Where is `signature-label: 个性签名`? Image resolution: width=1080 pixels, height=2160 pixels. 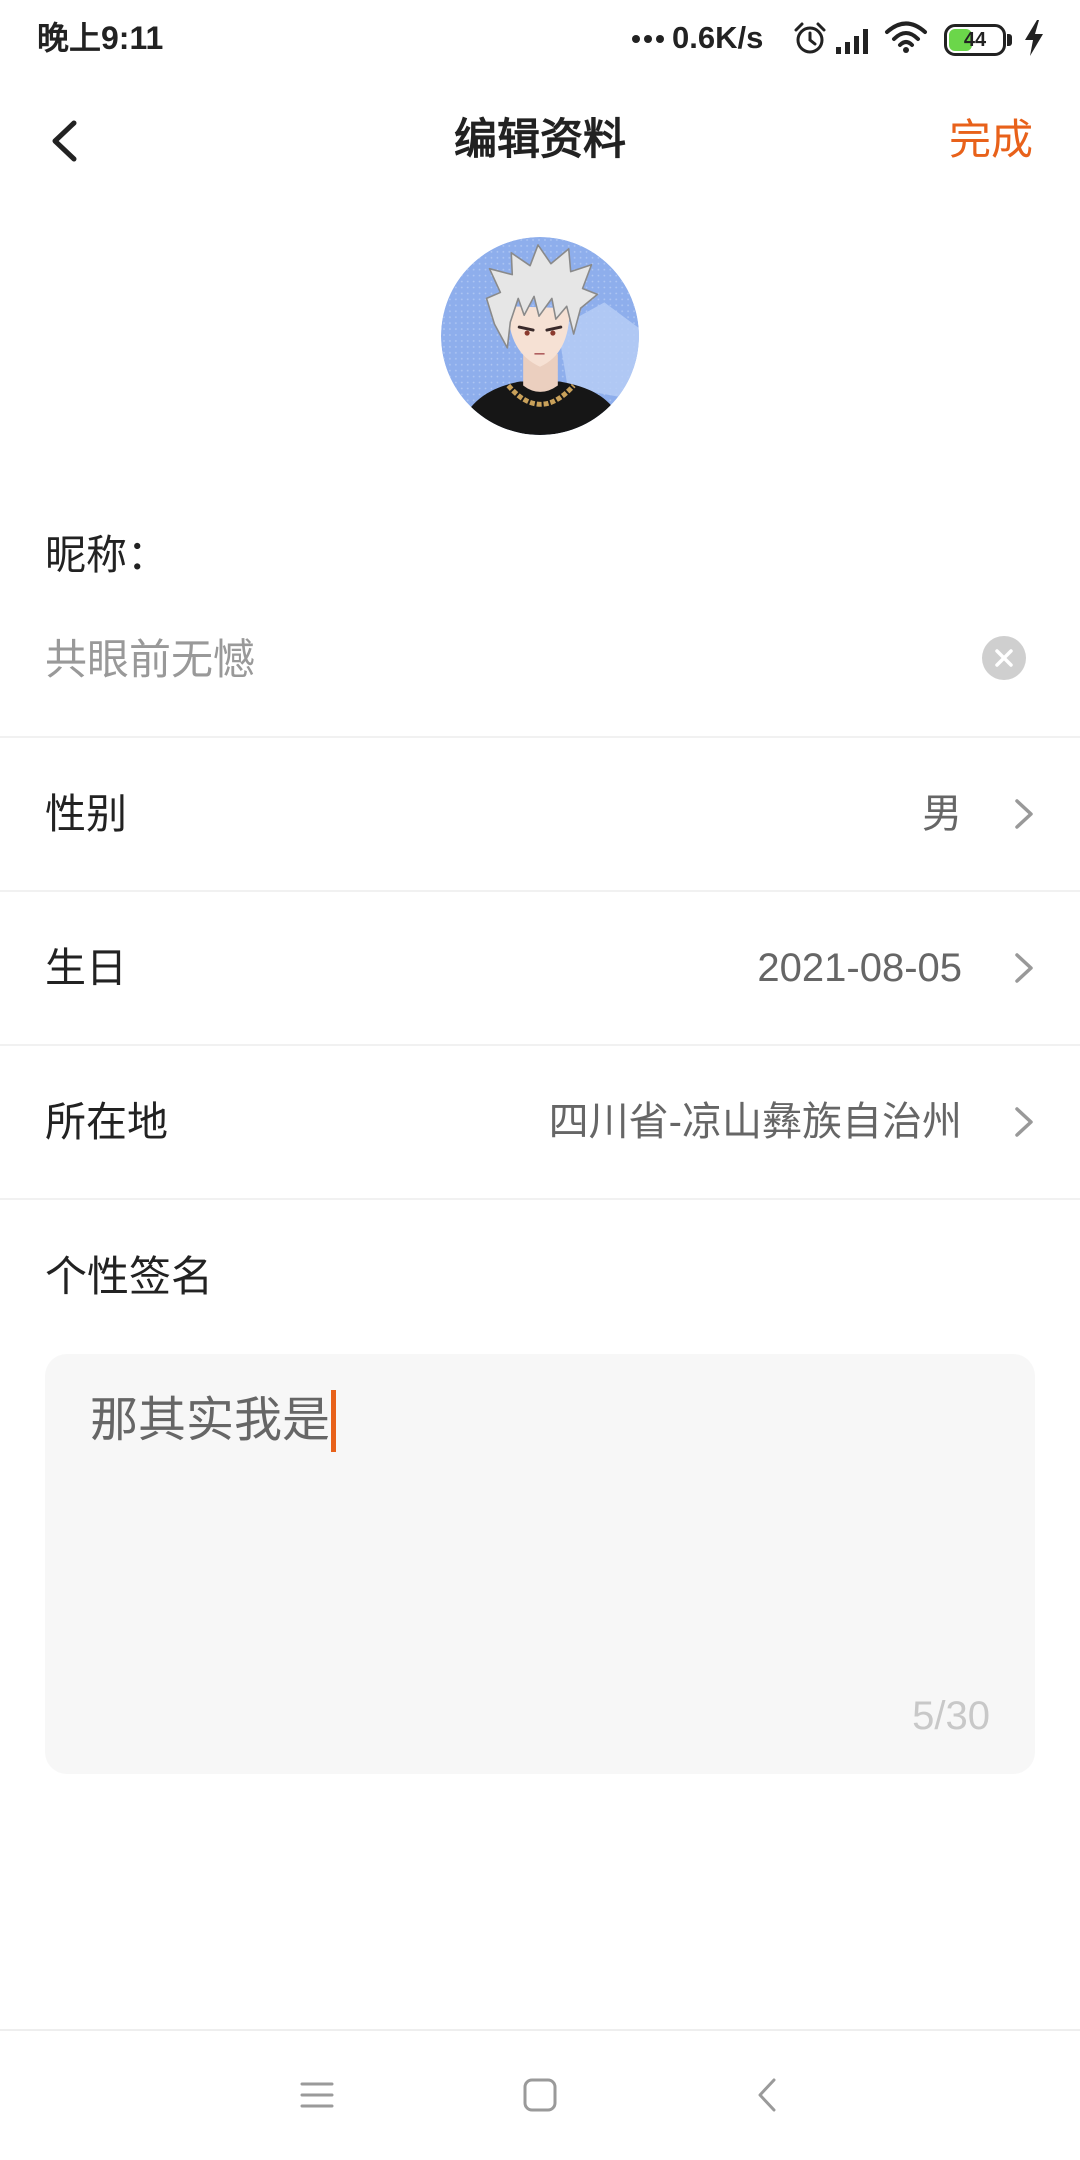 signature-label: 个性签名 is located at coordinates (129, 1276).